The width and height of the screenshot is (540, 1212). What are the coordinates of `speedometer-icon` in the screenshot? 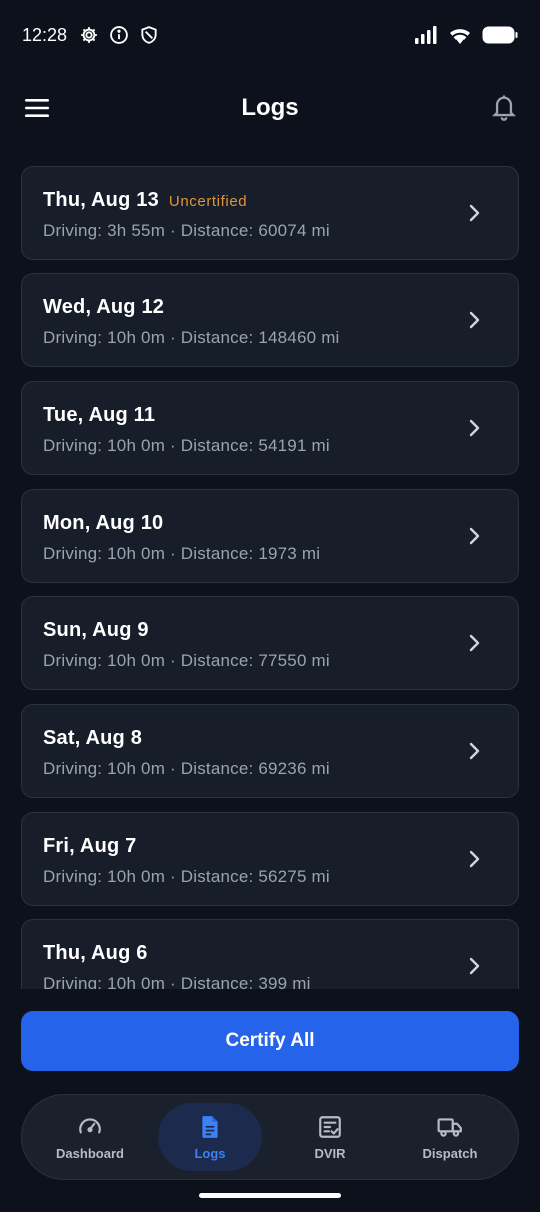 It's located at (90, 1125).